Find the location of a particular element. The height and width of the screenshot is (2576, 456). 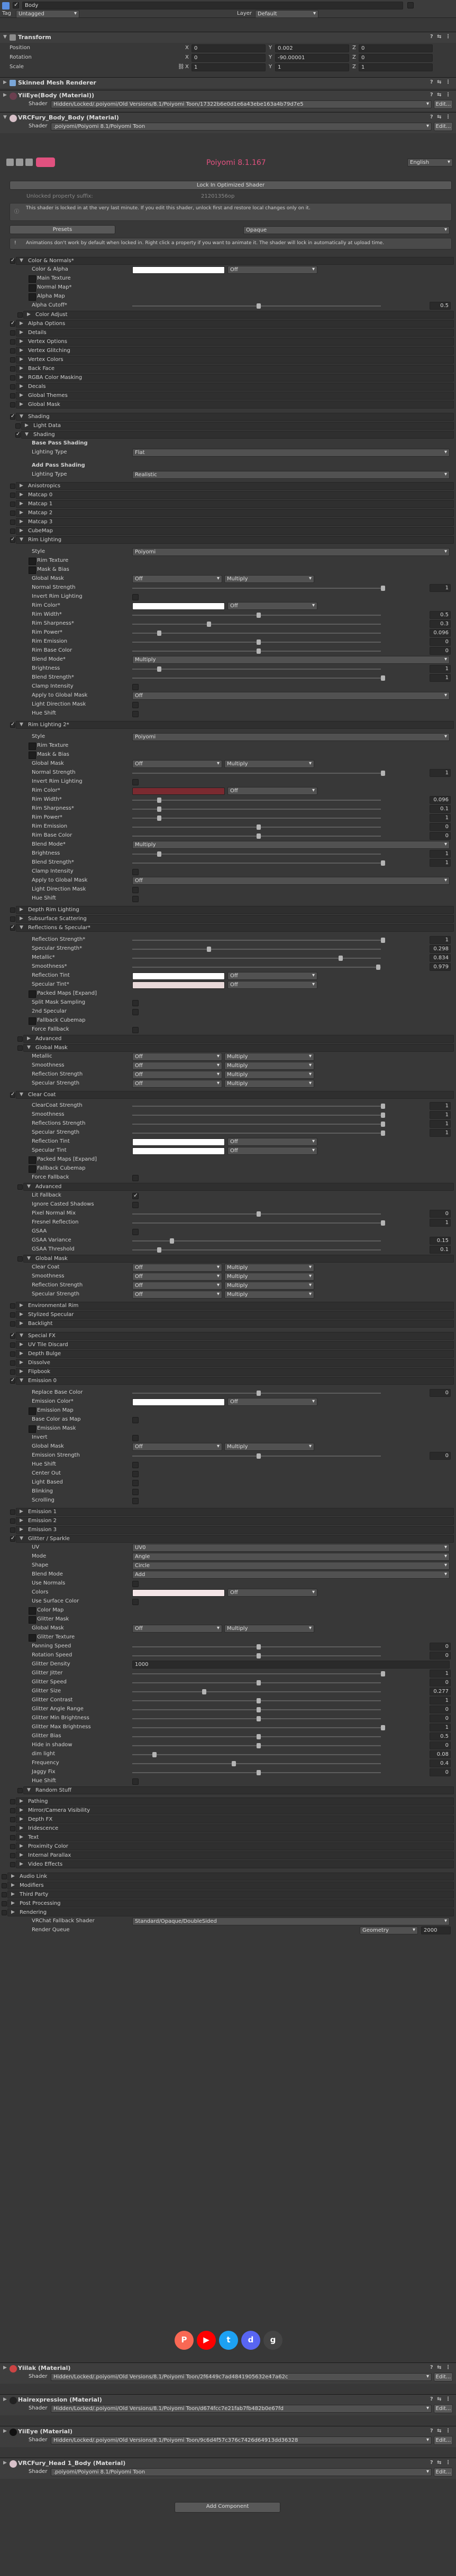

section-video: ▶ Video Effects is located at coordinates (232, 1864).